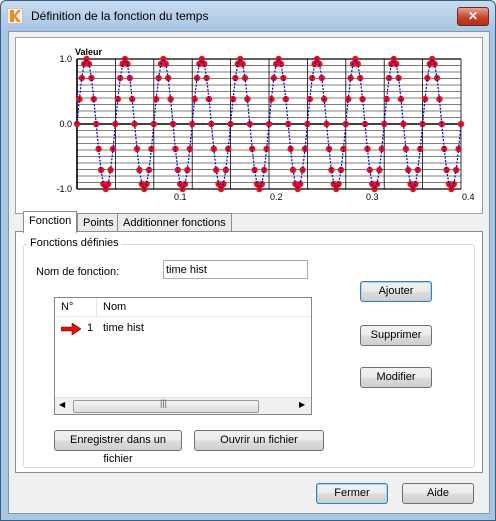  Describe the element at coordinates (248, 16) in the screenshot. I see `title-bar: Définition de la fonction du temps ✕` at that location.